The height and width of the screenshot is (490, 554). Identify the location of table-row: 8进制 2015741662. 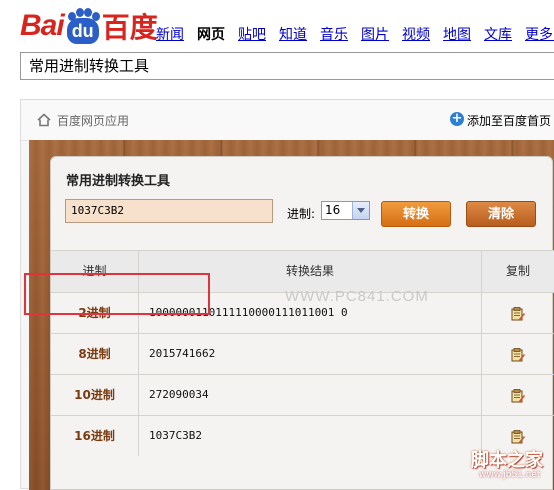
(302, 353).